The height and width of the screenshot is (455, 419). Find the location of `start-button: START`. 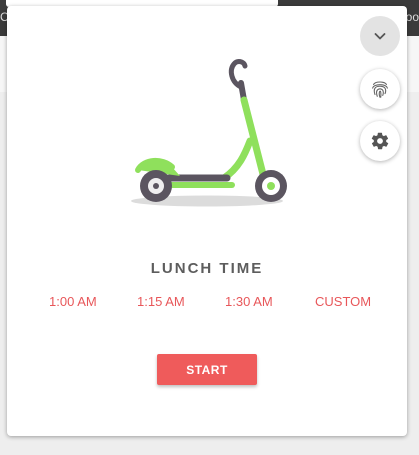

start-button: START is located at coordinates (207, 369).